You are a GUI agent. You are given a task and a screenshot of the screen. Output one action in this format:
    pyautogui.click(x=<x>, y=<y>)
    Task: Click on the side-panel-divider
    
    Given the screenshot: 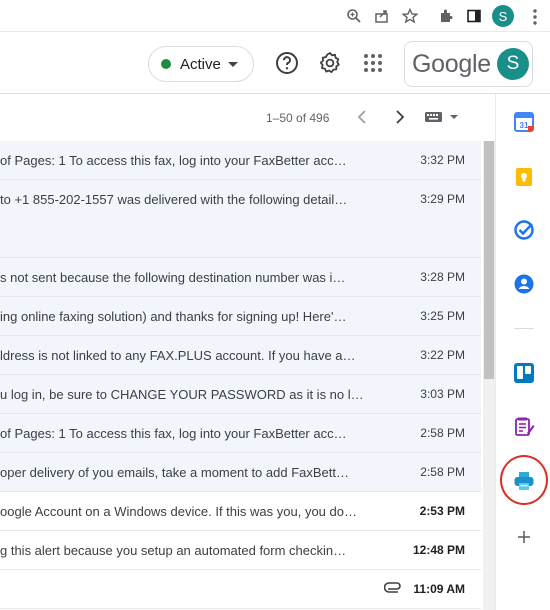 What is the action you would take?
    pyautogui.click(x=524, y=328)
    